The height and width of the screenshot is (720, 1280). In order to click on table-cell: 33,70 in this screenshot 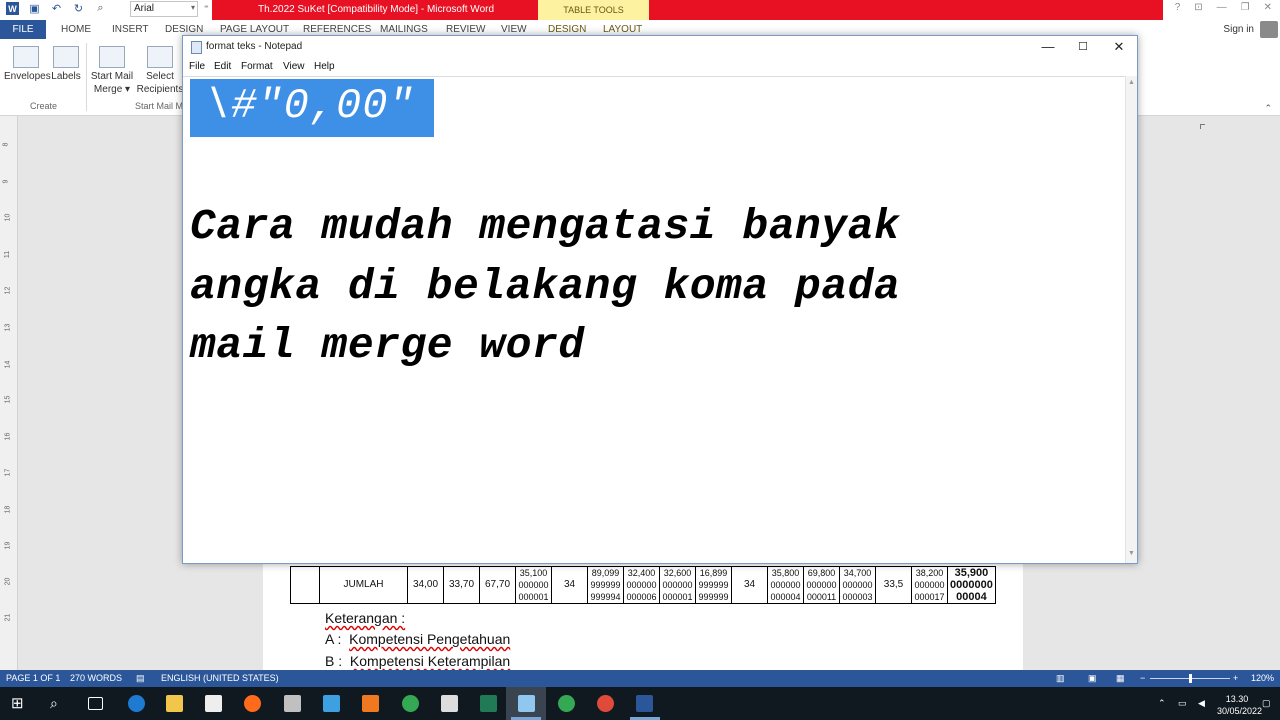, I will do `click(461, 585)`.